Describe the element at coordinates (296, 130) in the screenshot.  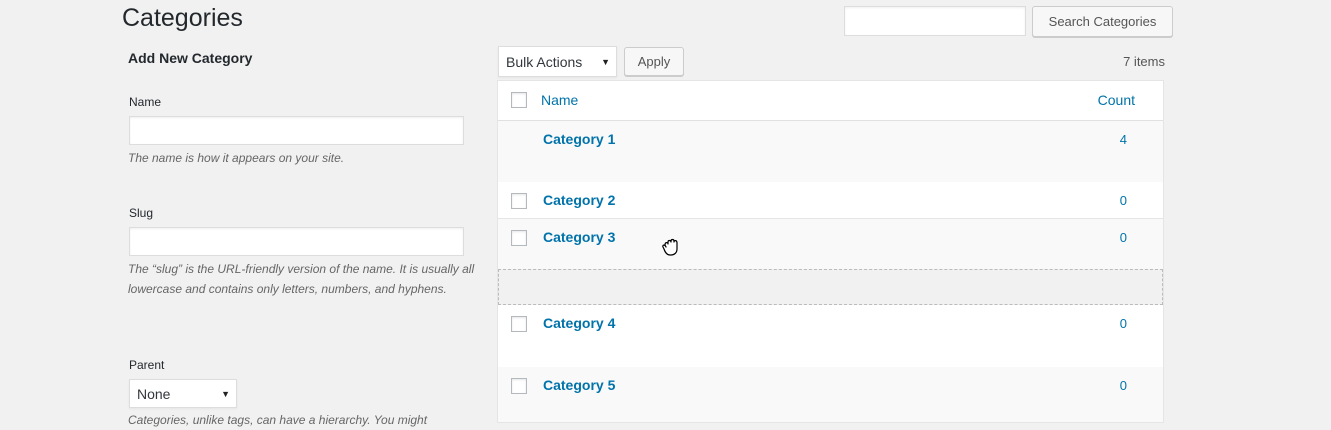
I see `name-field` at that location.